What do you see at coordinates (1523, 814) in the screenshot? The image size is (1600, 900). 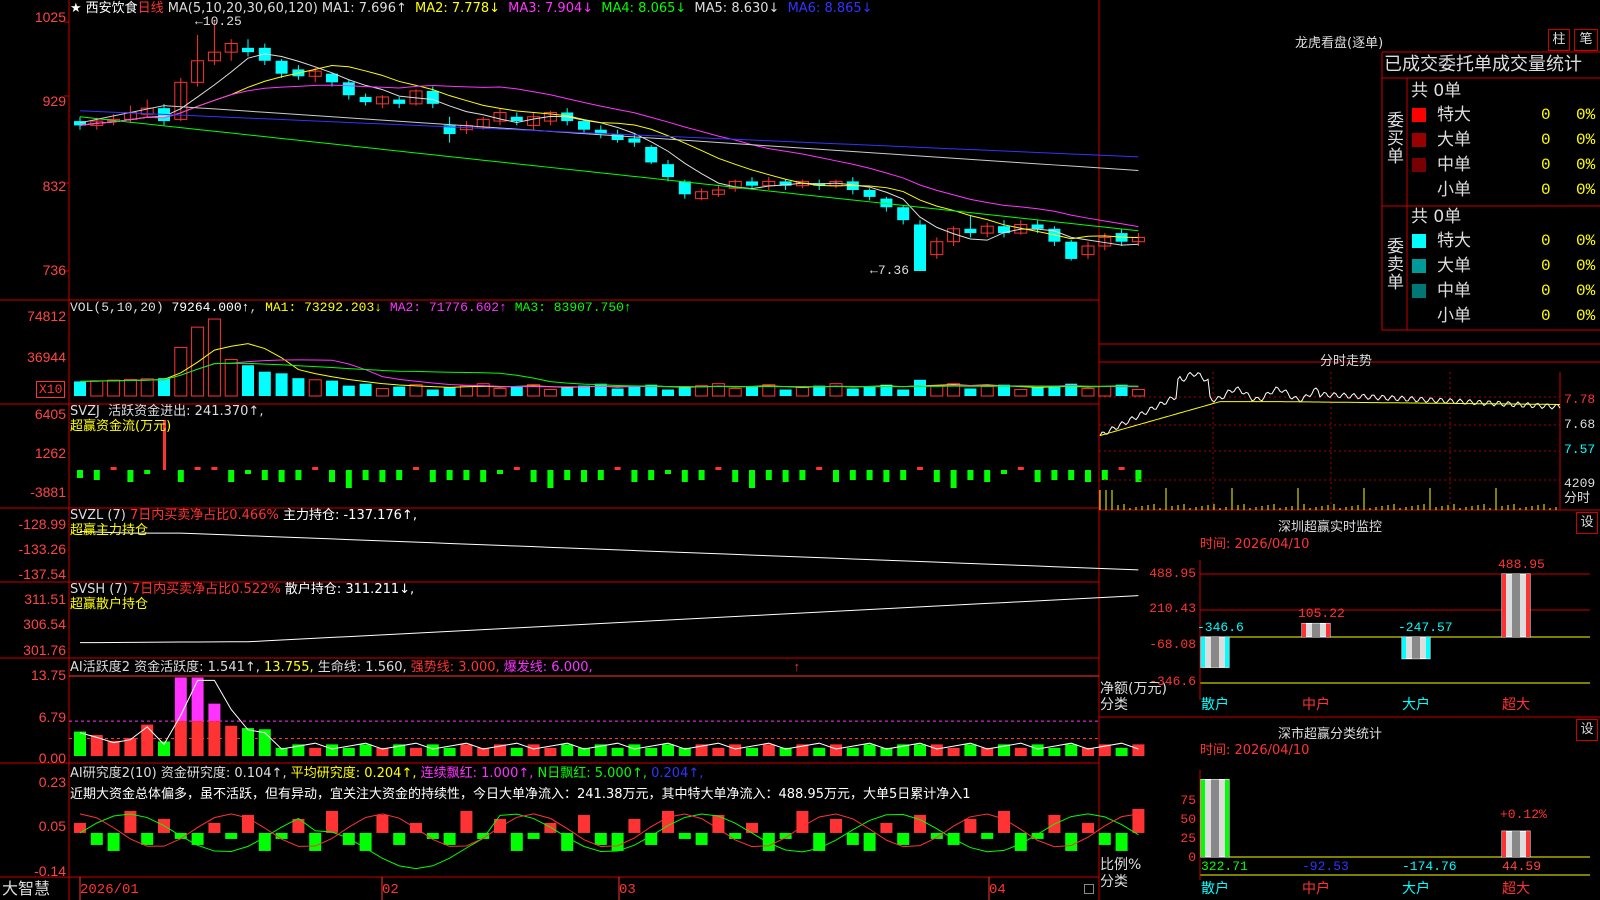 I see `sz-stat-pct: +0.12%` at bounding box center [1523, 814].